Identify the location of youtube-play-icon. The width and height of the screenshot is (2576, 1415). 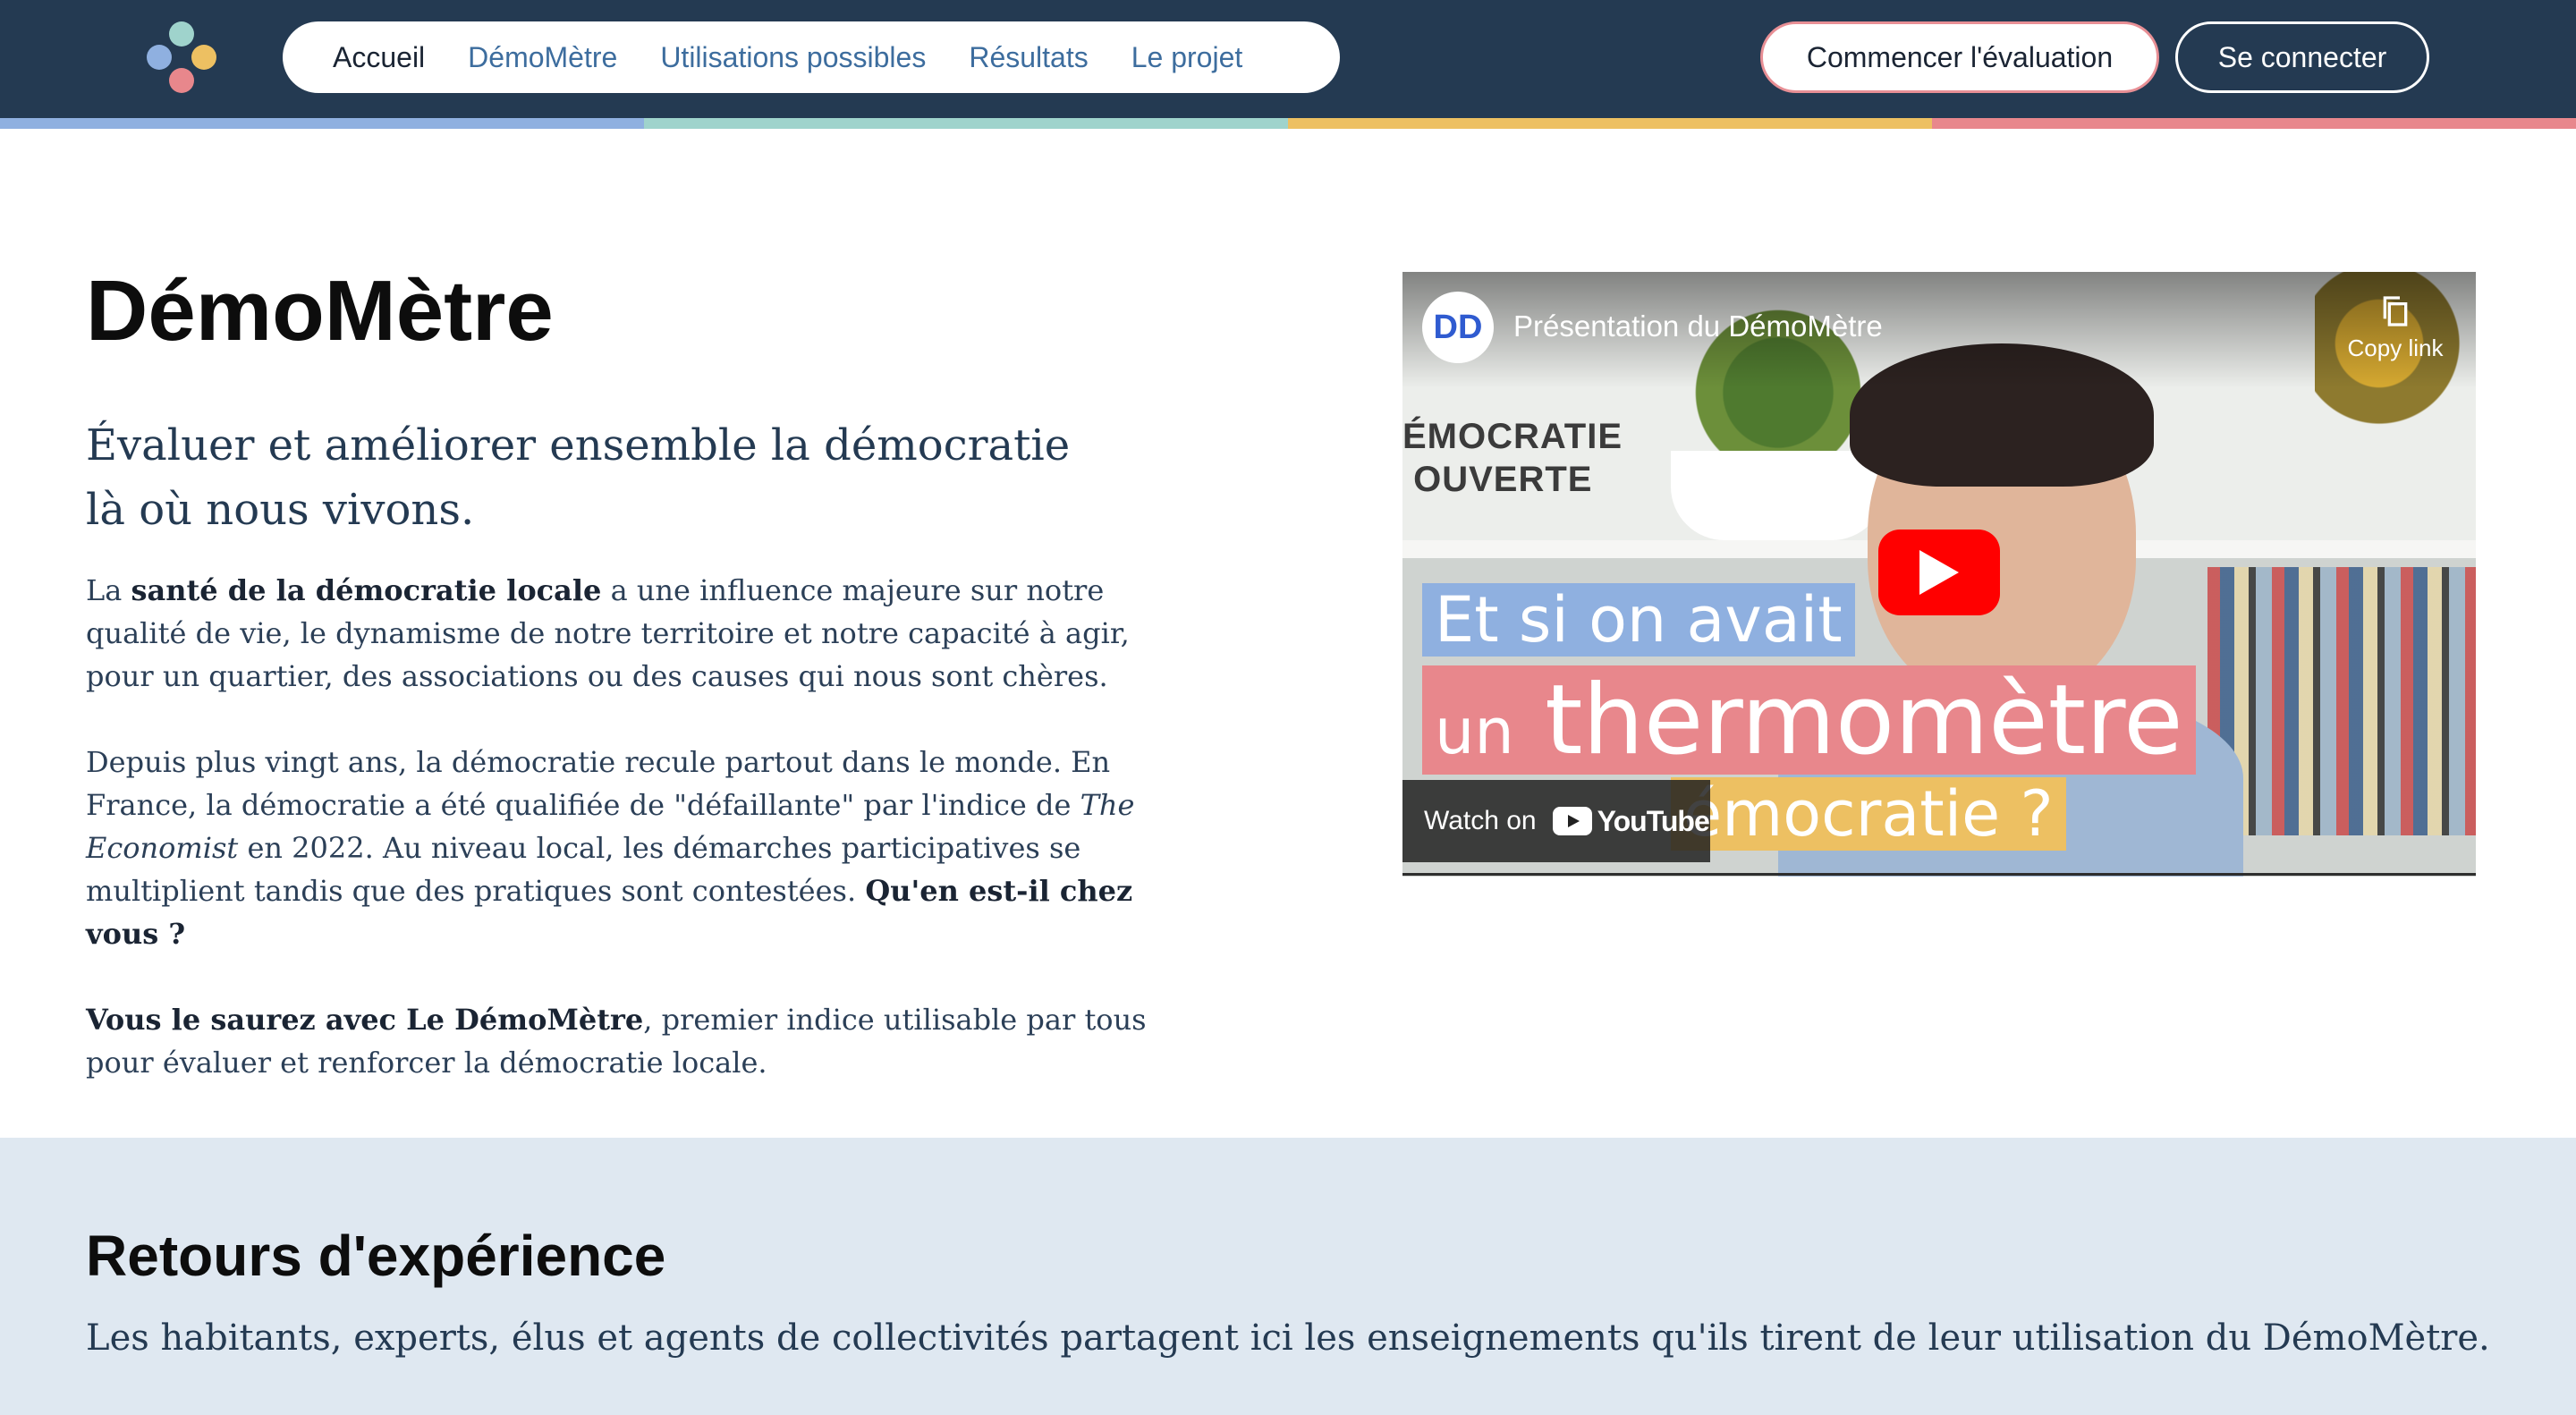
(1572, 821).